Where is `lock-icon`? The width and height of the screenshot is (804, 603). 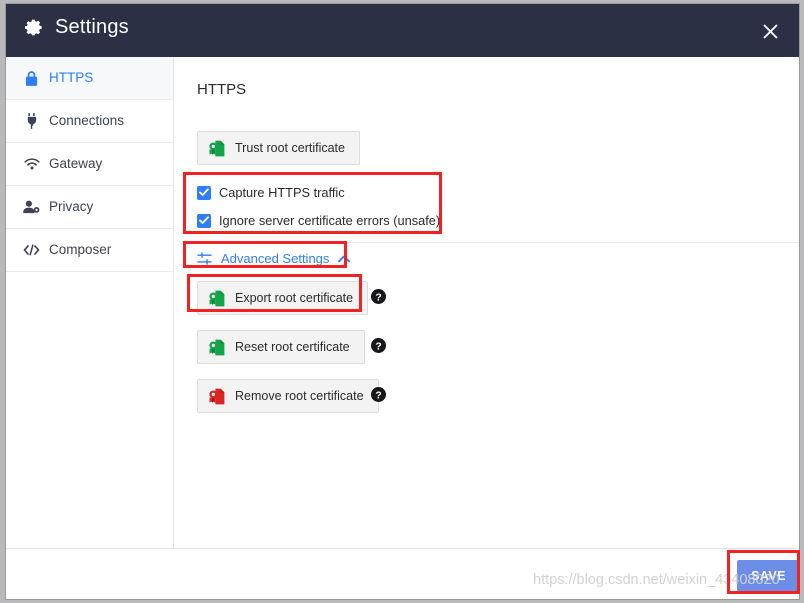 lock-icon is located at coordinates (31, 78).